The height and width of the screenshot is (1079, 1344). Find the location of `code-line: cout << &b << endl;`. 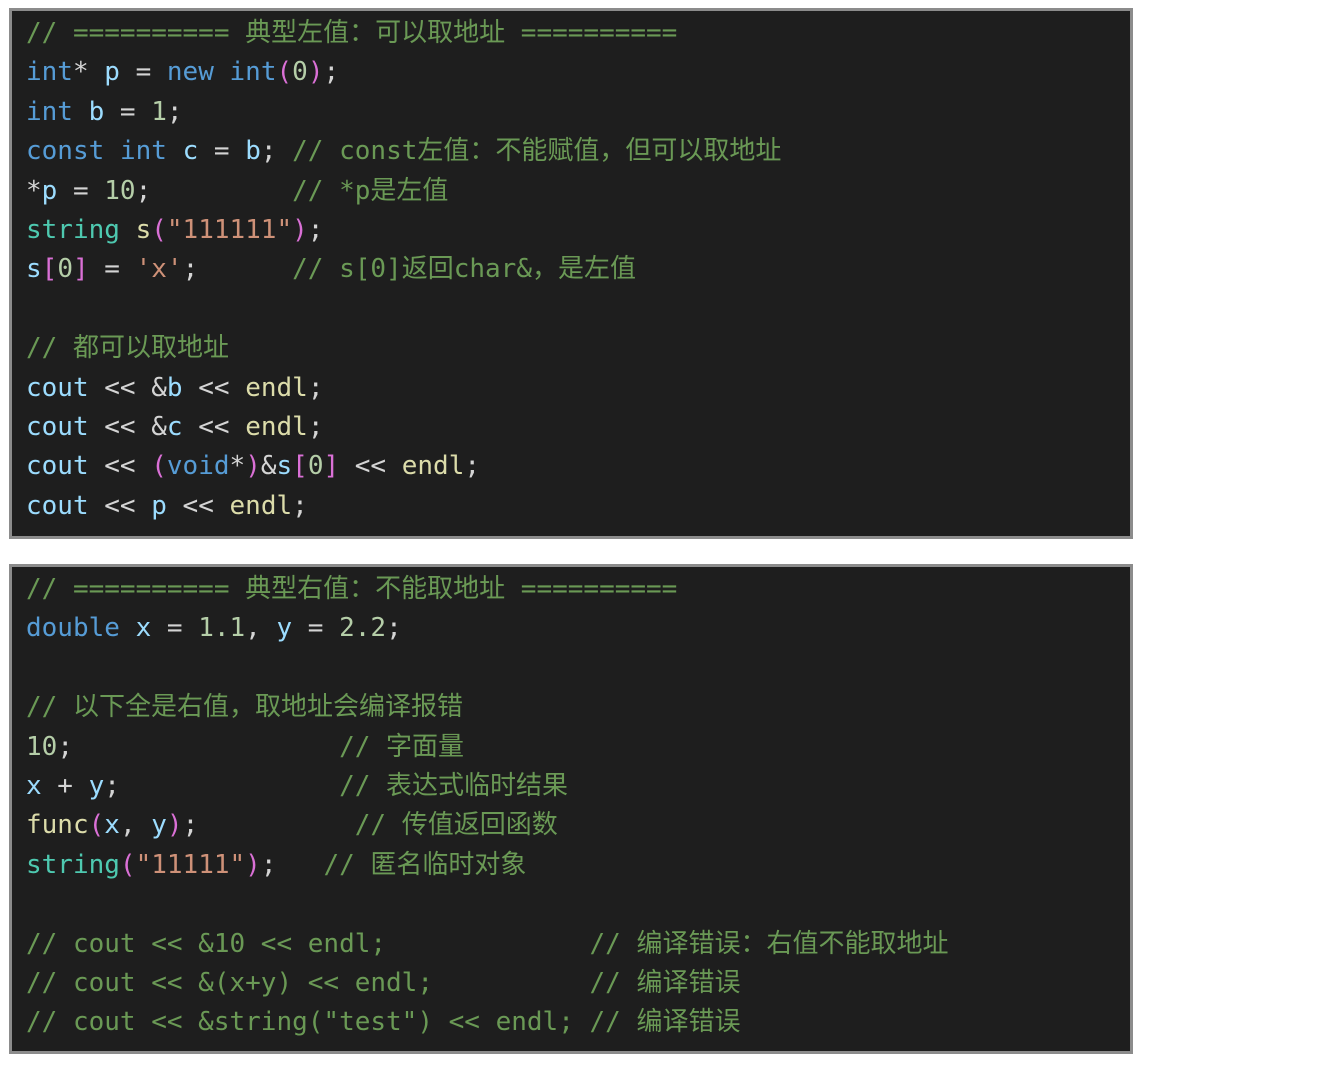

code-line: cout << &b << endl; is located at coordinates (574, 388).